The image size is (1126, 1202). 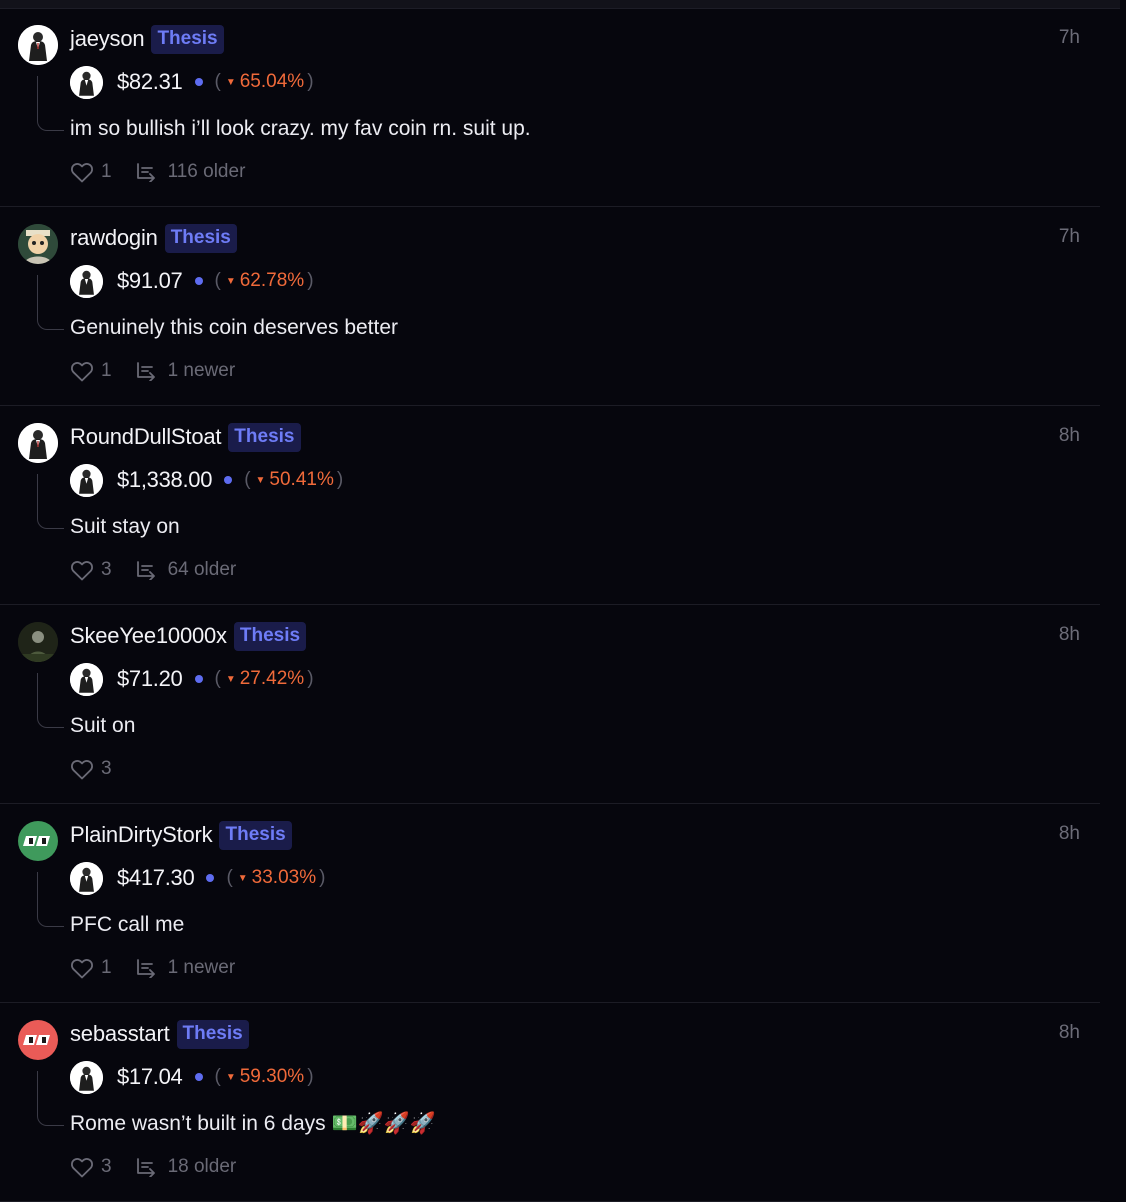 What do you see at coordinates (202, 569) in the screenshot?
I see `thread-label: 64 older` at bounding box center [202, 569].